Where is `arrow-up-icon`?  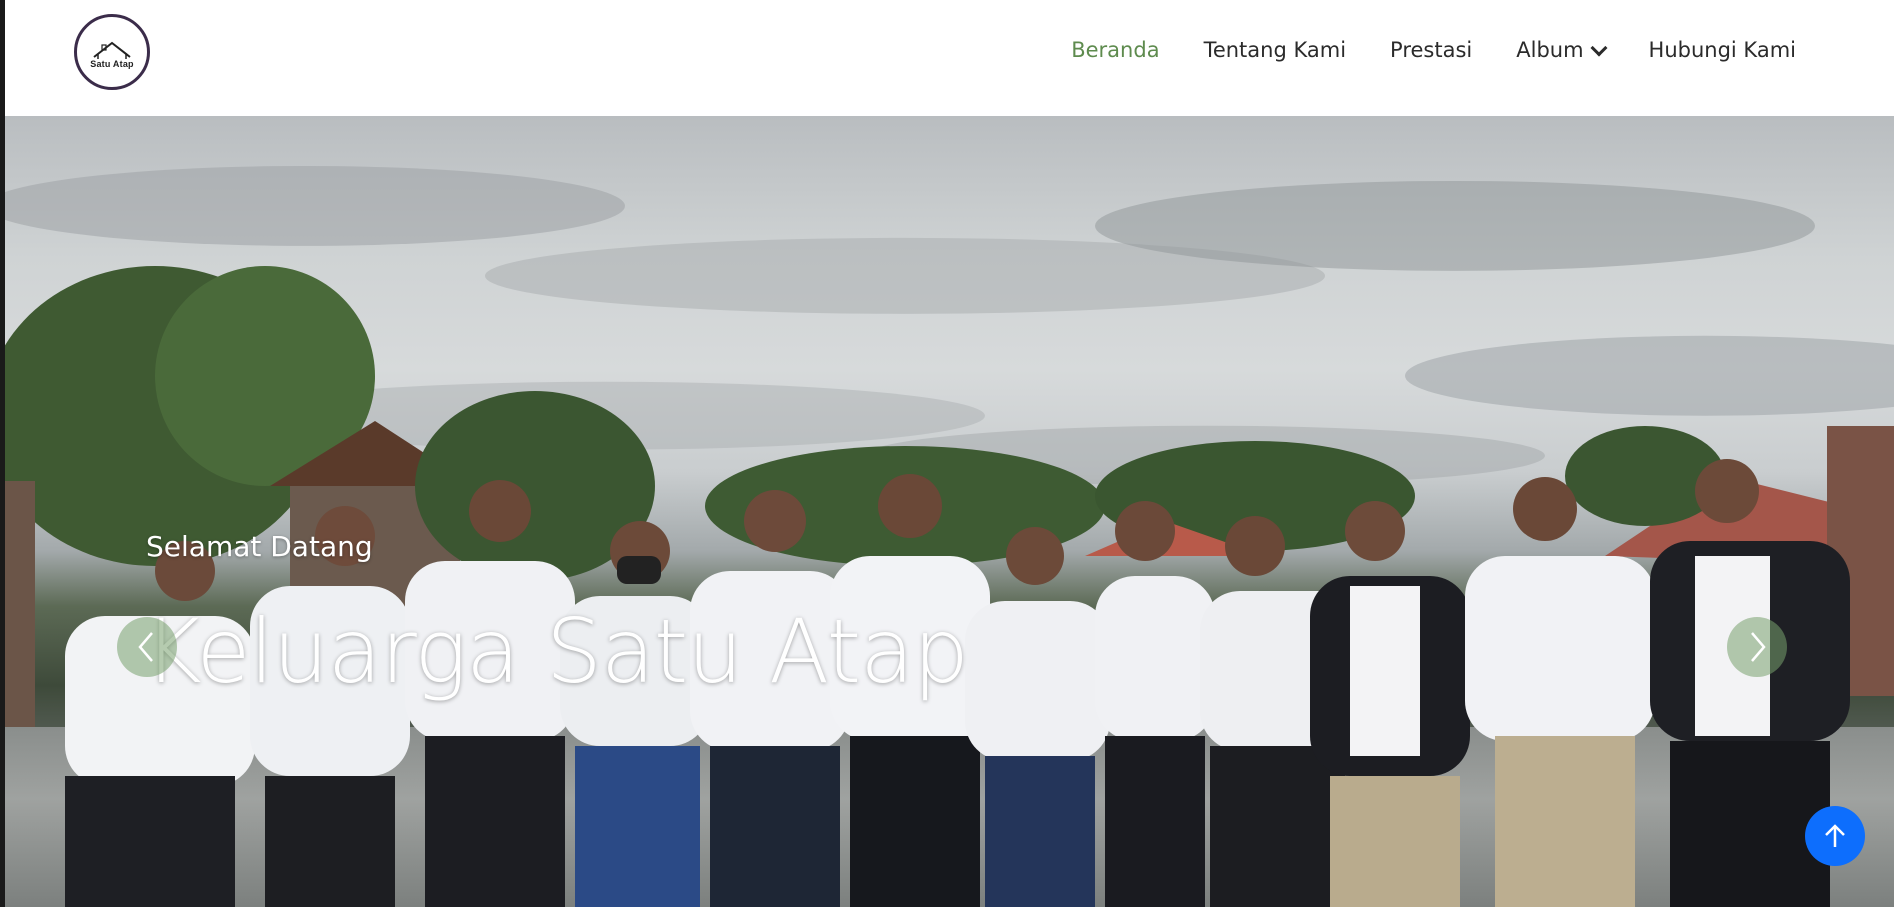 arrow-up-icon is located at coordinates (1835, 835).